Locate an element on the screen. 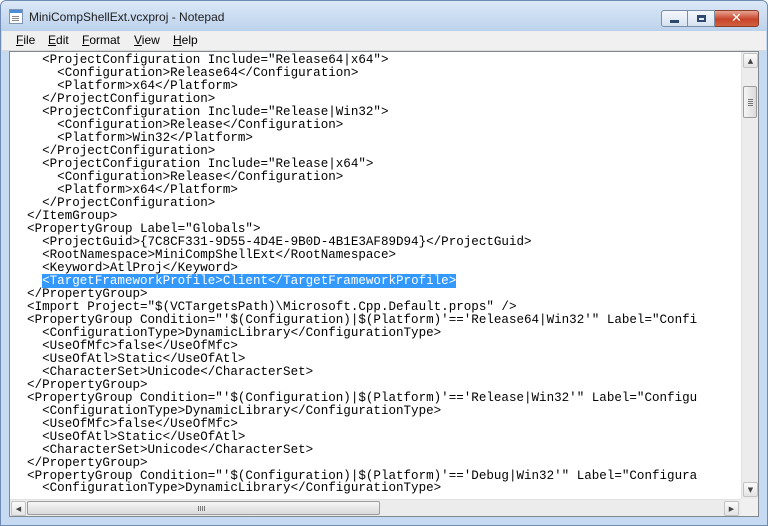 The width and height of the screenshot is (768, 526). menu-help: Help is located at coordinates (185, 40).